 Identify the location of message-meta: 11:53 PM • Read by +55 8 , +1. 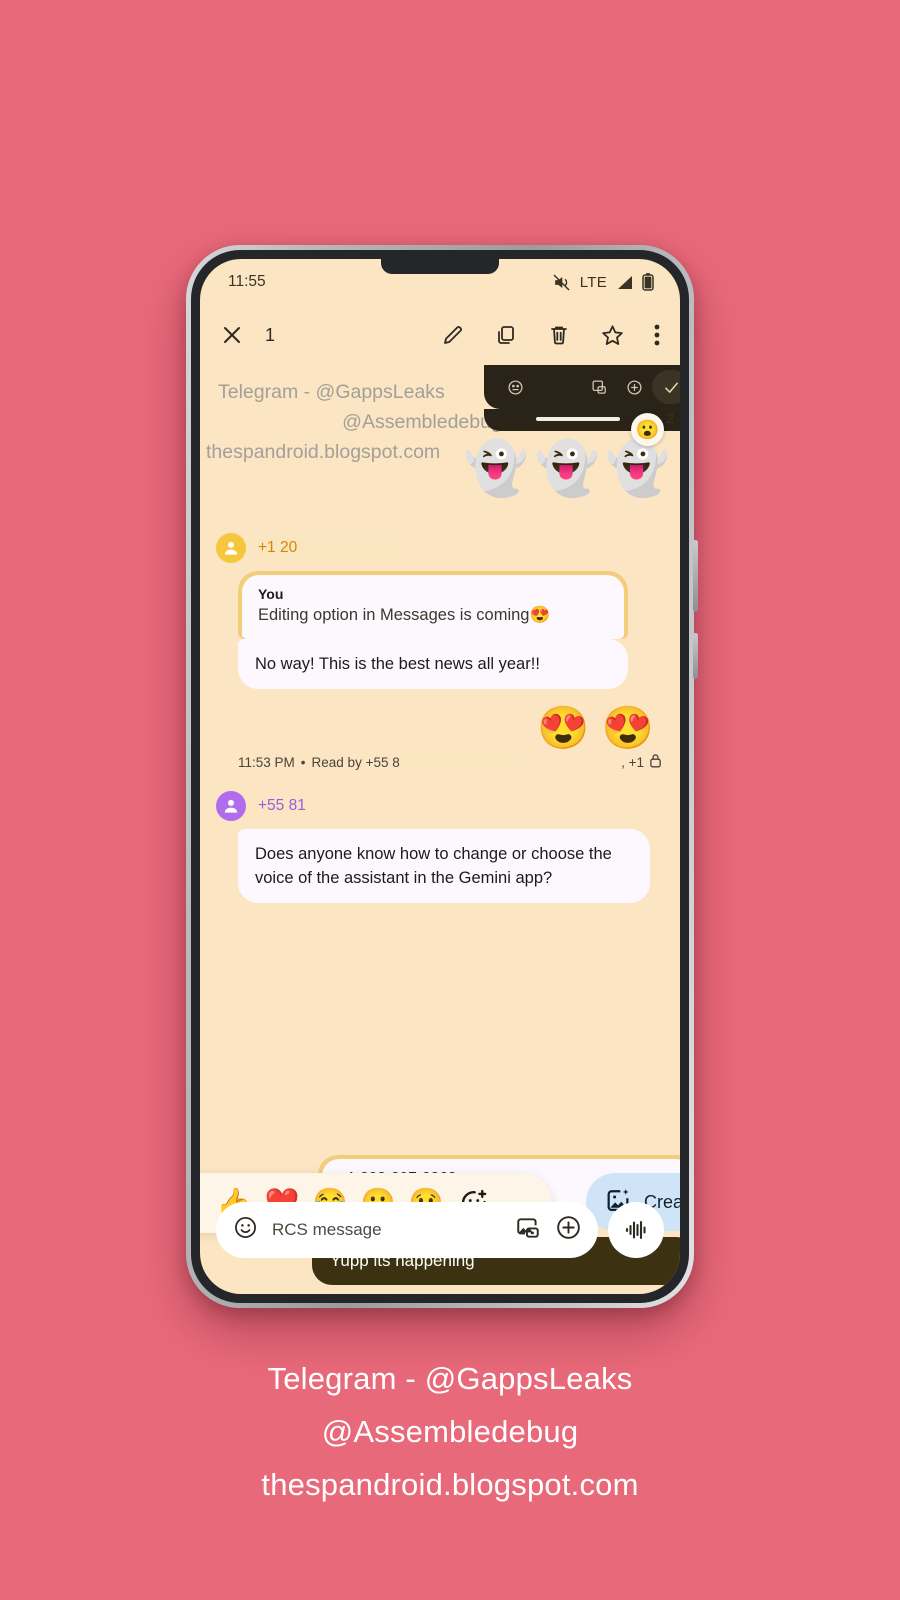
(450, 762).